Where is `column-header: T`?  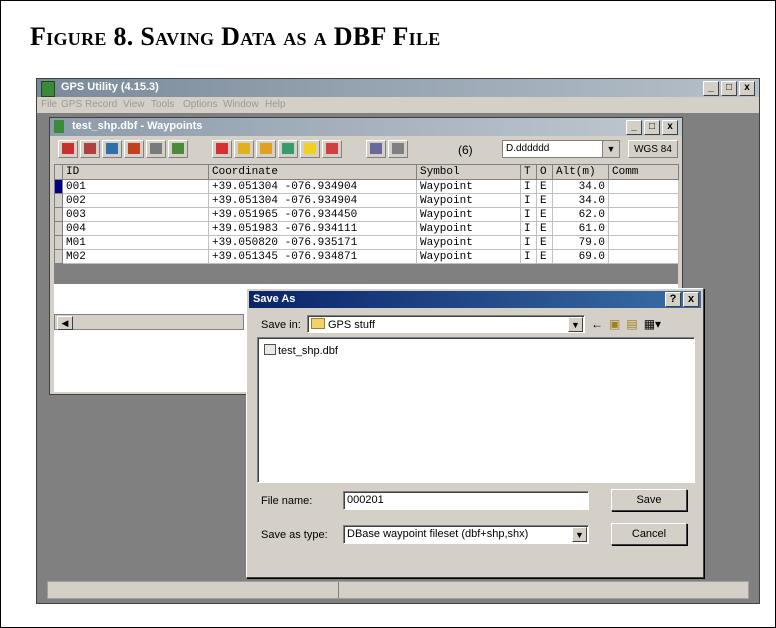
column-header: T is located at coordinates (528, 172).